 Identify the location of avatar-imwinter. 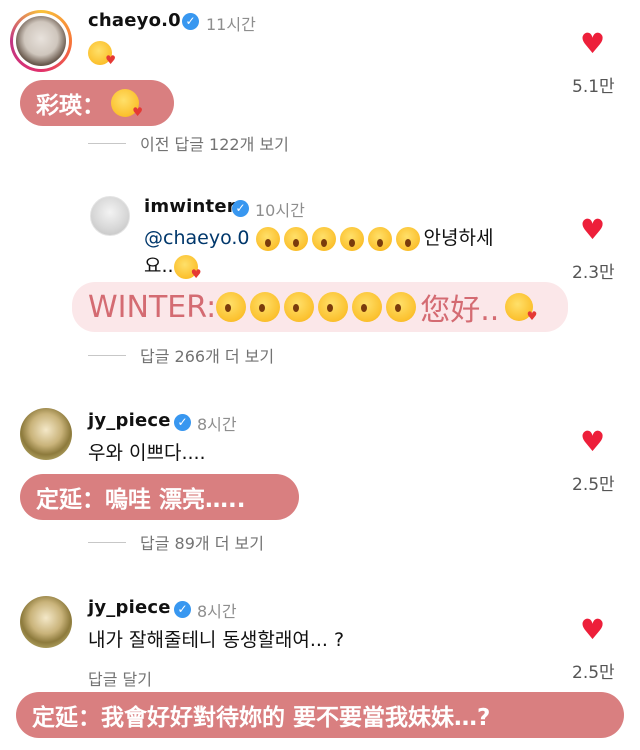
(110, 216).